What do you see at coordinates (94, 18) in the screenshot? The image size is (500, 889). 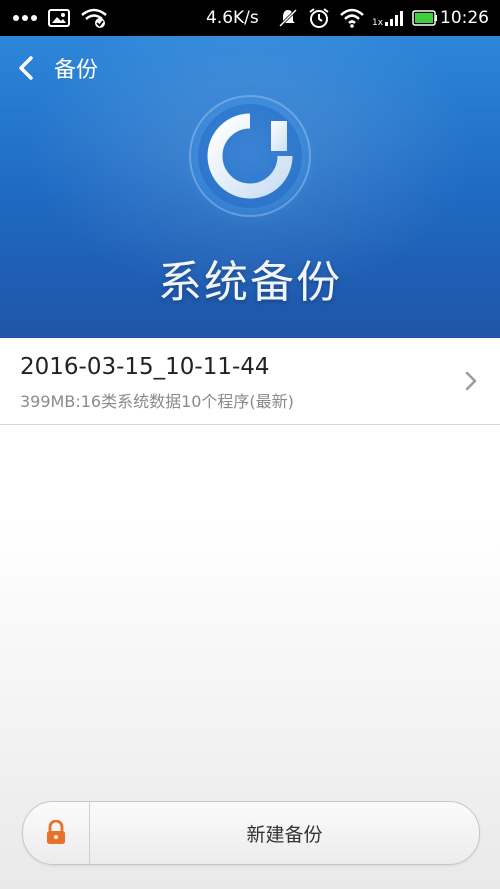 I see `wifi-check-icon` at bounding box center [94, 18].